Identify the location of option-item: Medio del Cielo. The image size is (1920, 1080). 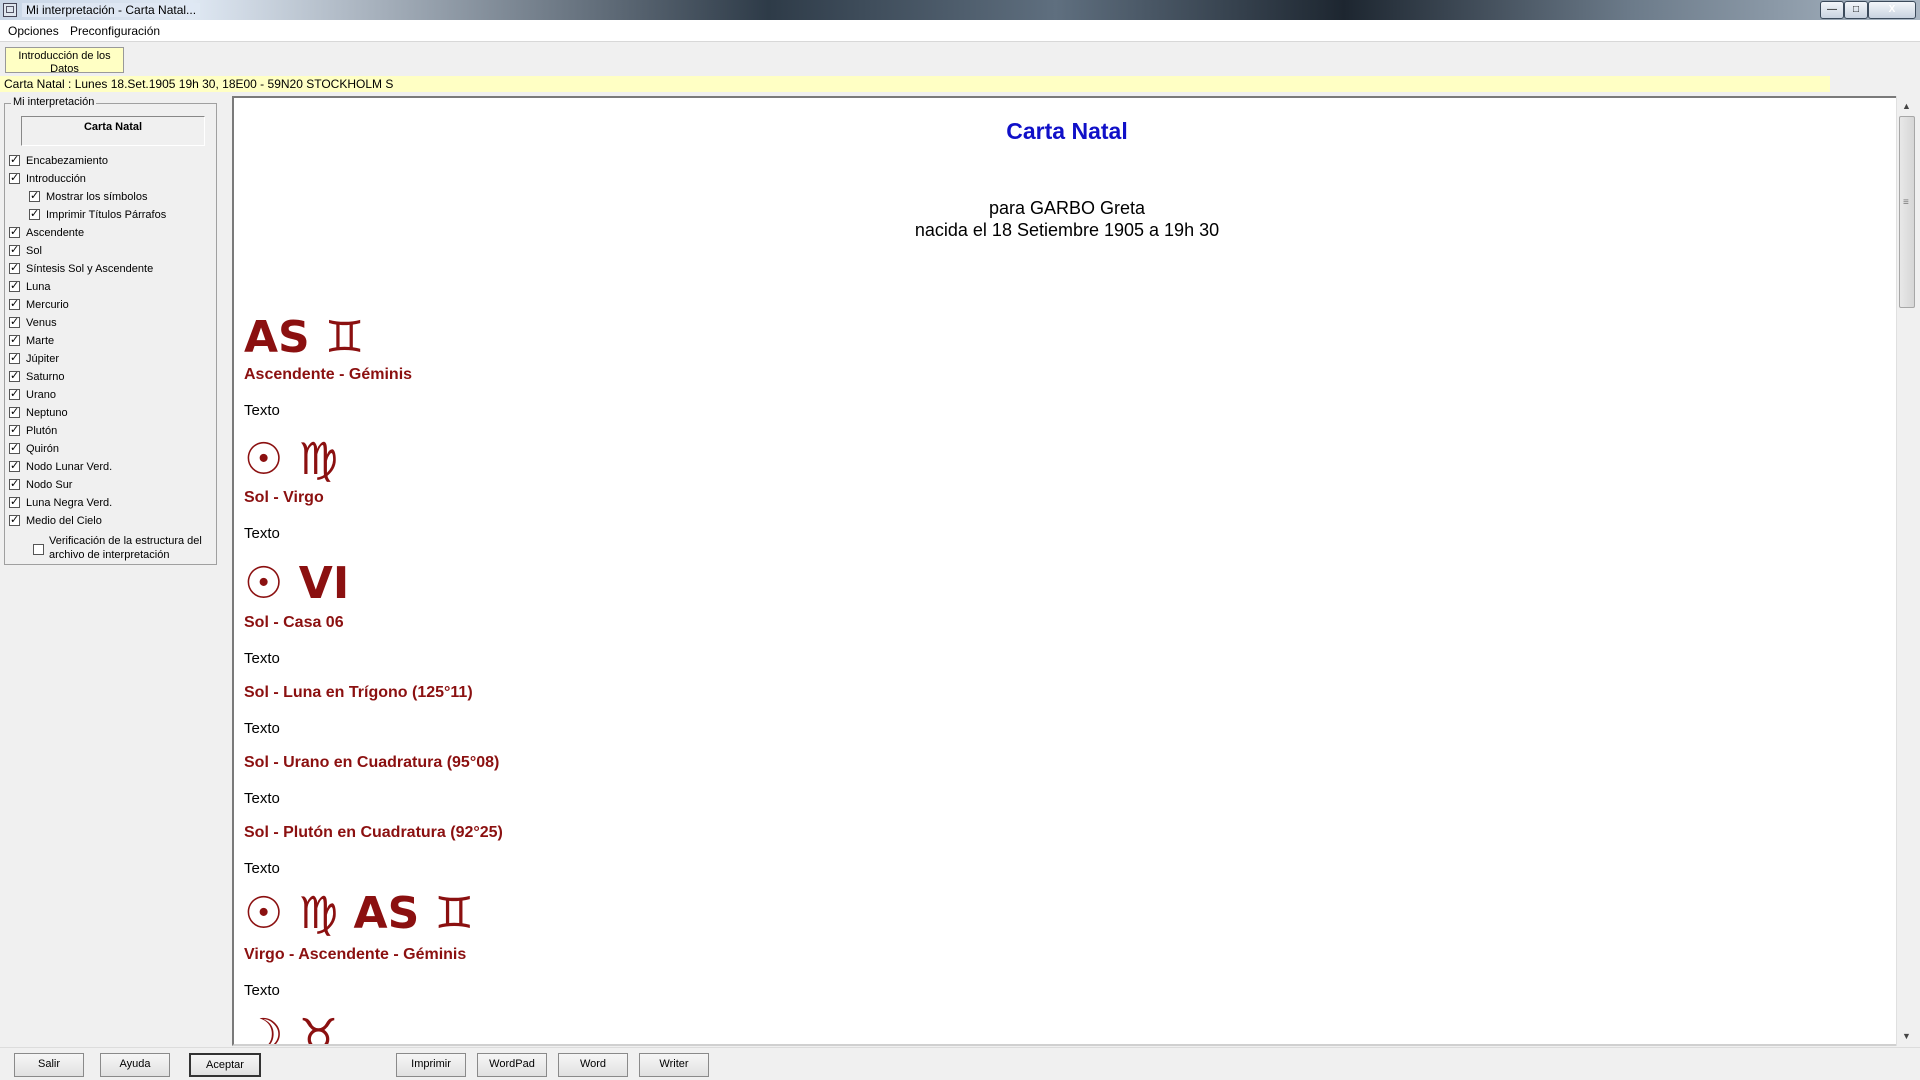
(55, 521).